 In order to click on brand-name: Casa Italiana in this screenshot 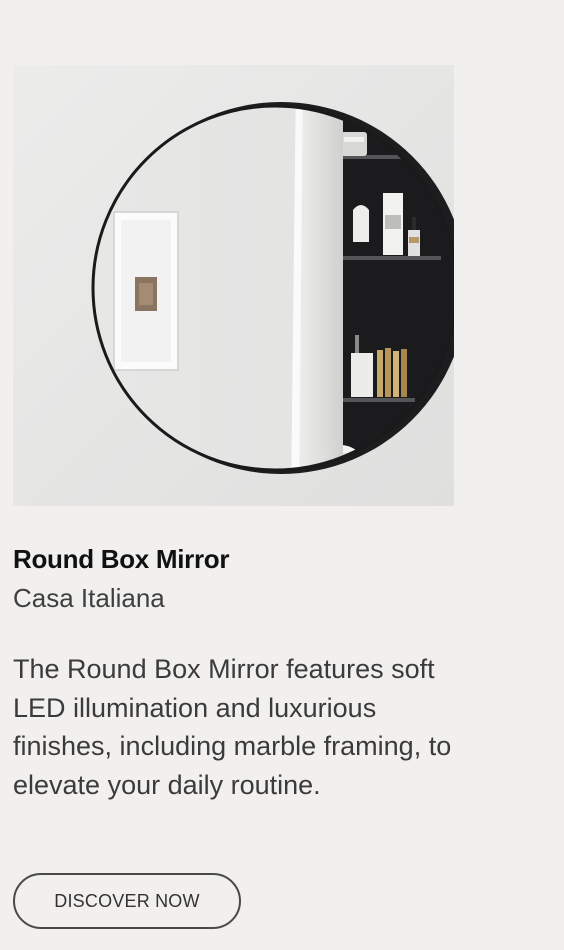, I will do `click(89, 598)`.